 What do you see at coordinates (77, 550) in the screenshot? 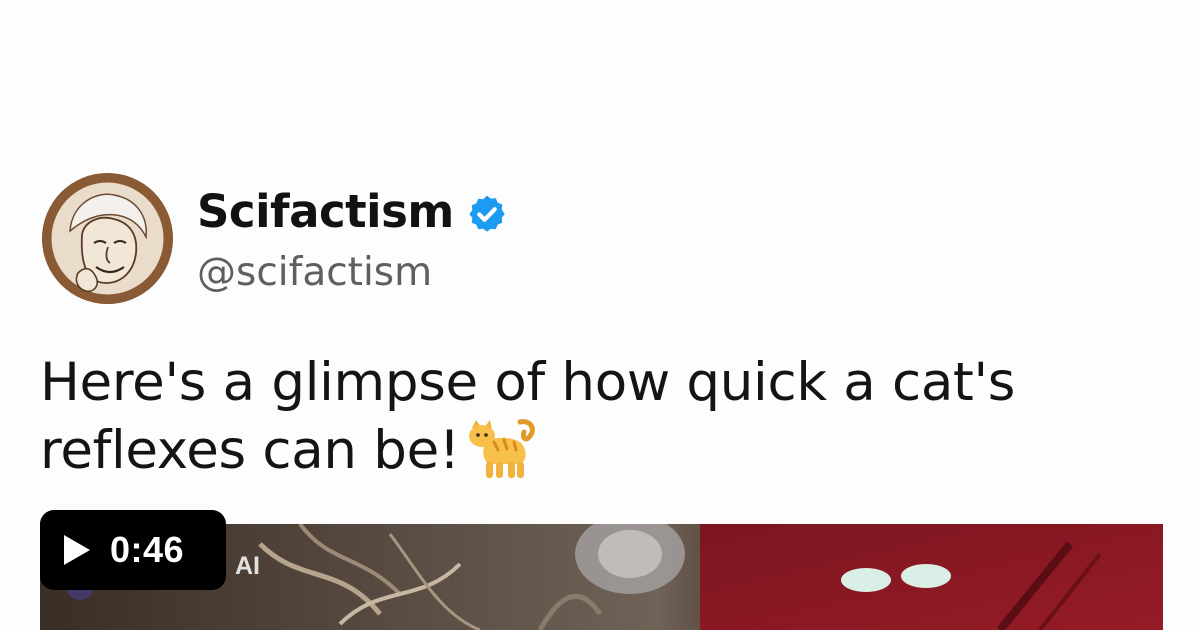
I see `play-icon` at bounding box center [77, 550].